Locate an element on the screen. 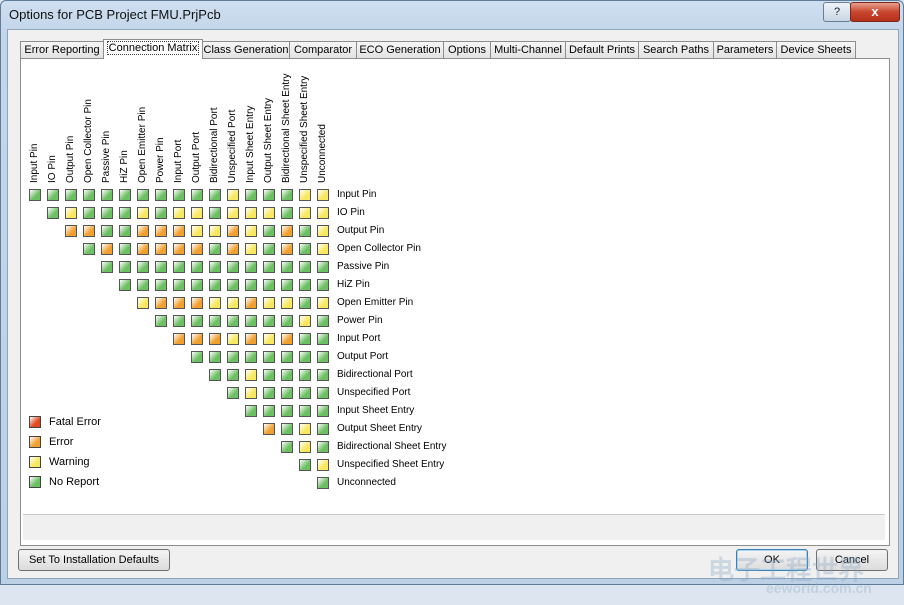  tab-comparator: Comparator is located at coordinates (323, 49).